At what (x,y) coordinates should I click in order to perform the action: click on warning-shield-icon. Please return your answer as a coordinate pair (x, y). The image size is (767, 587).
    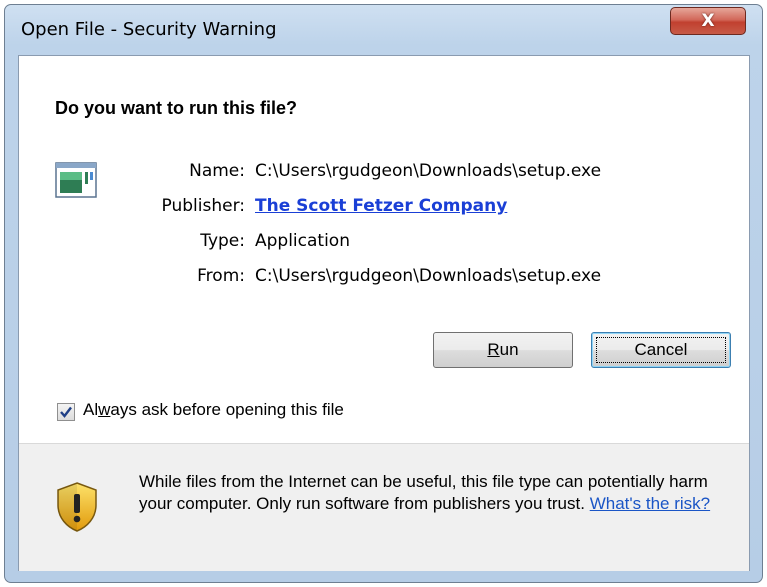
    Looking at the image, I should click on (77, 507).